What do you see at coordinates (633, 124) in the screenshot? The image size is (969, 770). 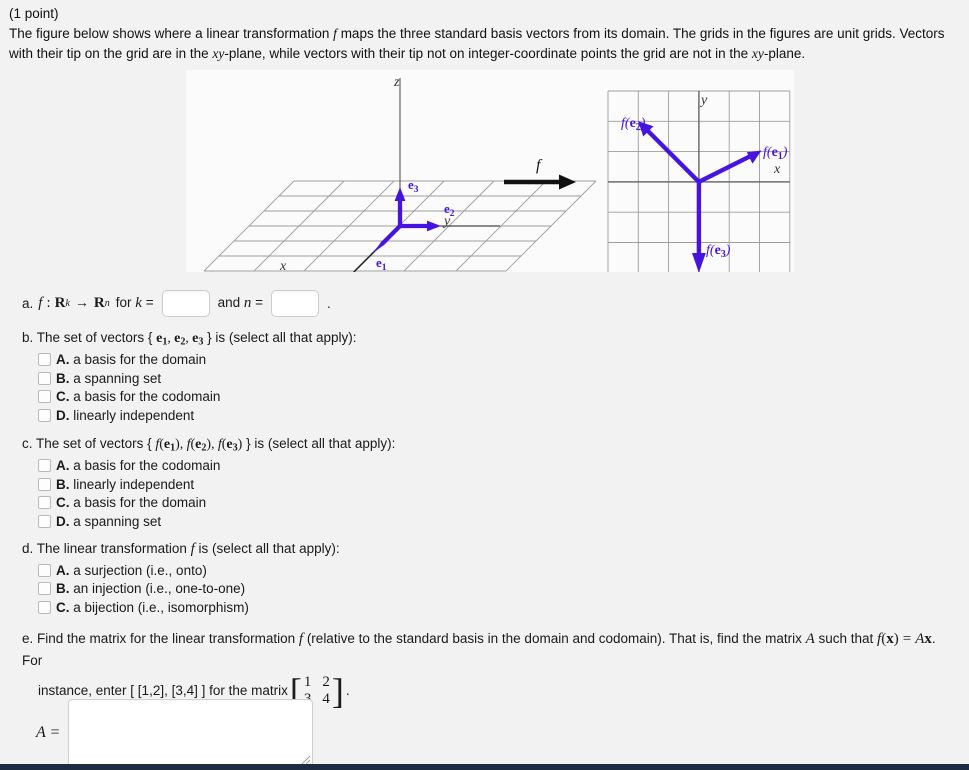 I see `label-fe2: f(e2)` at bounding box center [633, 124].